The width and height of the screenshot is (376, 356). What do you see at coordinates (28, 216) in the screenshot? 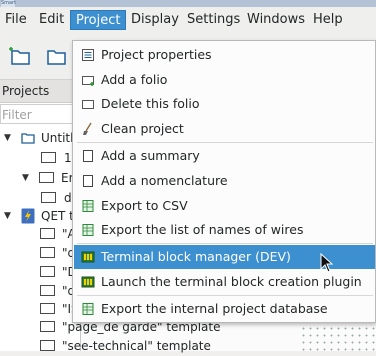
I see `lightning-icon` at bounding box center [28, 216].